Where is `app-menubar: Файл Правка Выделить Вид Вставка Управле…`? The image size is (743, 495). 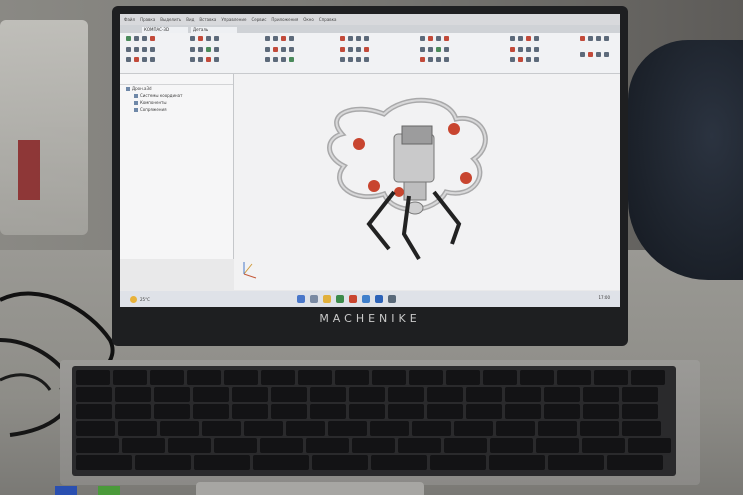 app-menubar: Файл Правка Выделить Вид Вставка Управле… is located at coordinates (370, 19).